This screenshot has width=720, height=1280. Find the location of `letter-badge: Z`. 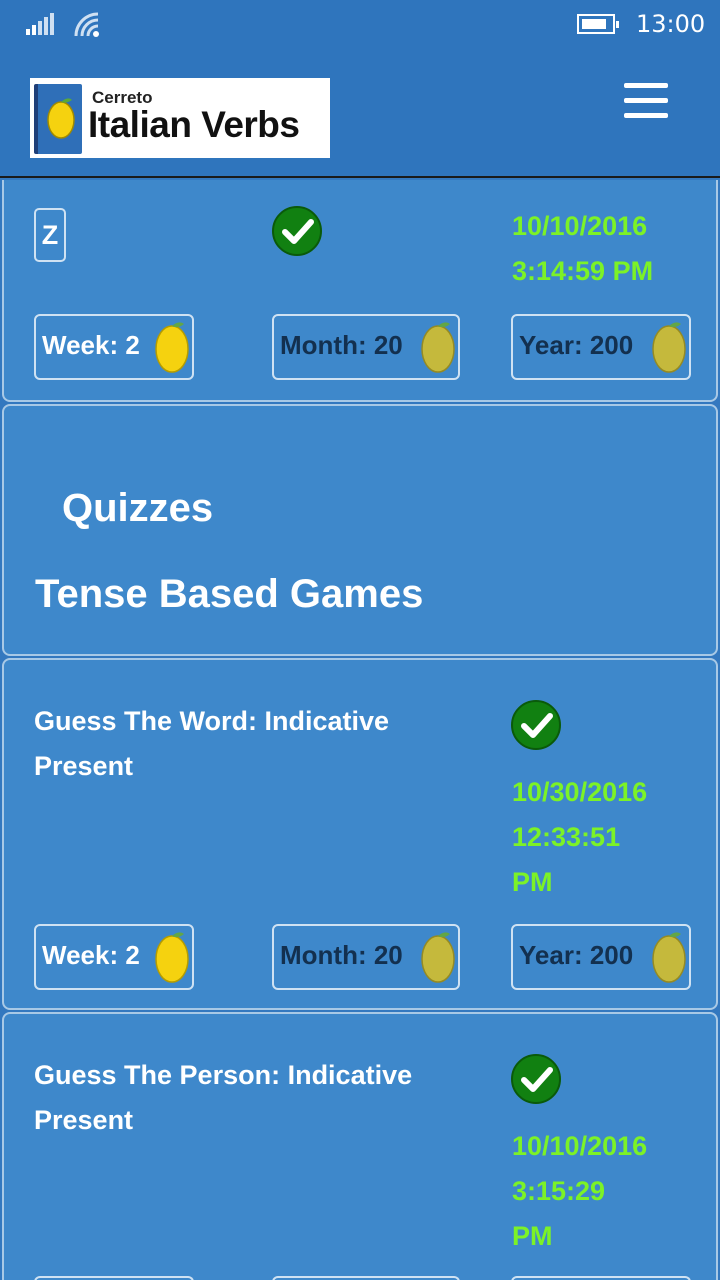

letter-badge: Z is located at coordinates (50, 235).